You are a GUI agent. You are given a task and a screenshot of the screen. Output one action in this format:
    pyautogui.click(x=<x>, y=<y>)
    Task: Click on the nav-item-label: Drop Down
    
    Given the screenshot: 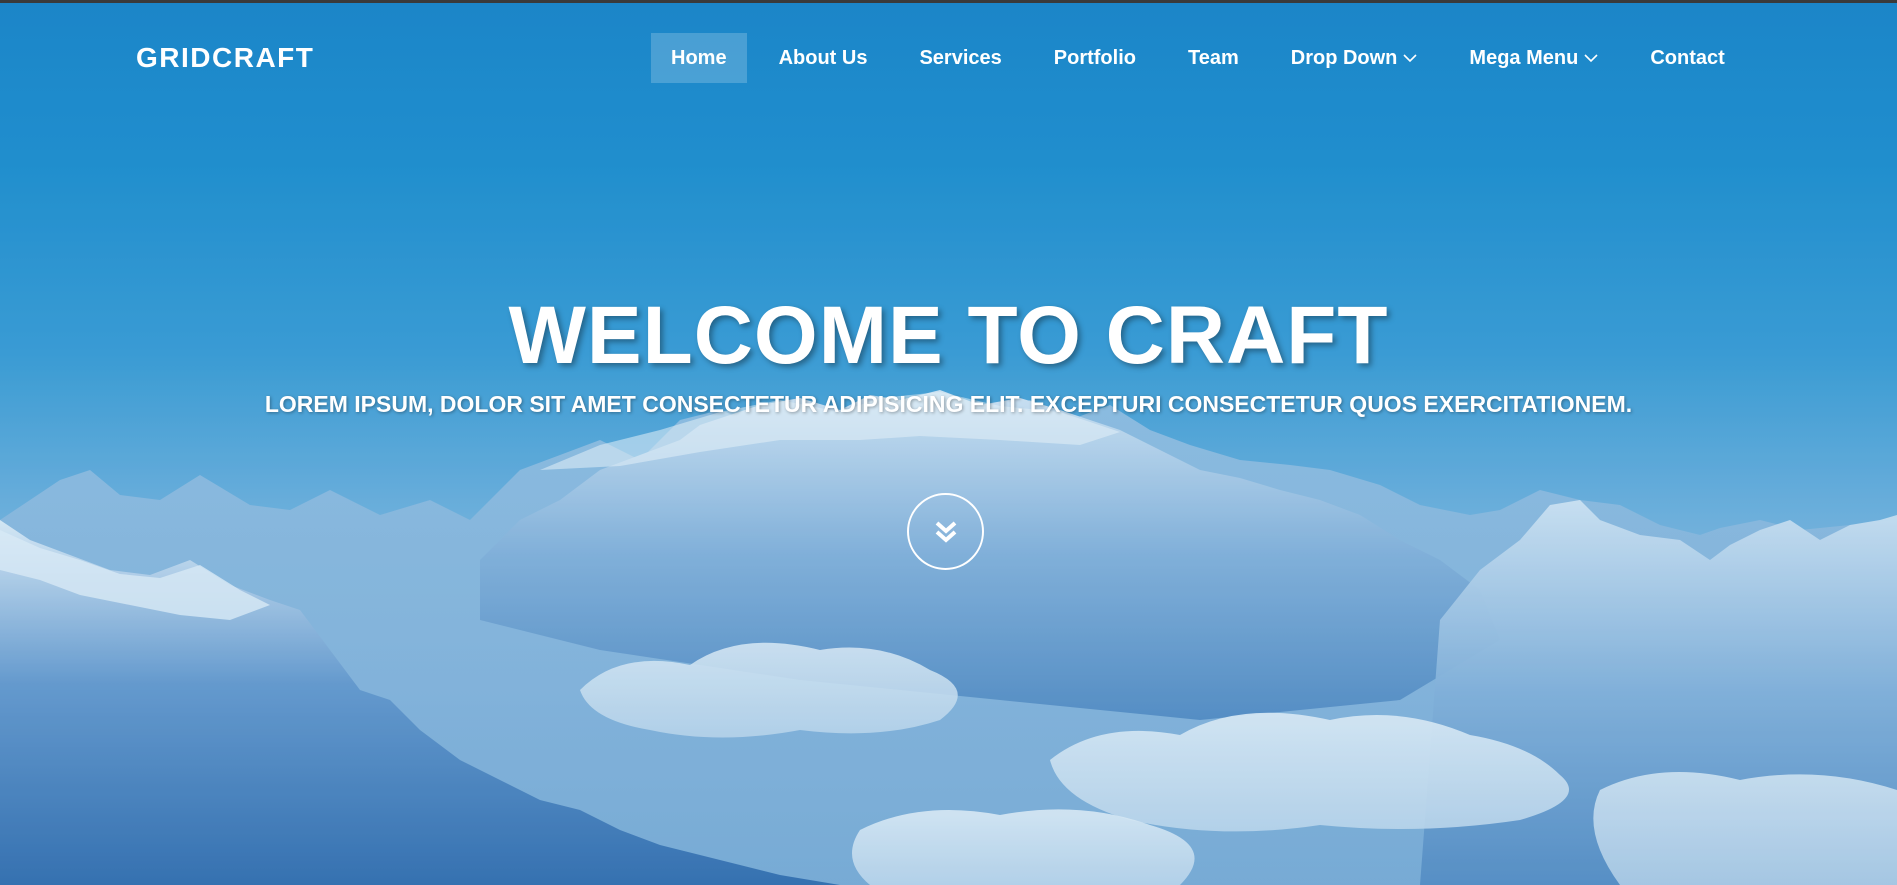 What is the action you would take?
    pyautogui.click(x=1344, y=57)
    